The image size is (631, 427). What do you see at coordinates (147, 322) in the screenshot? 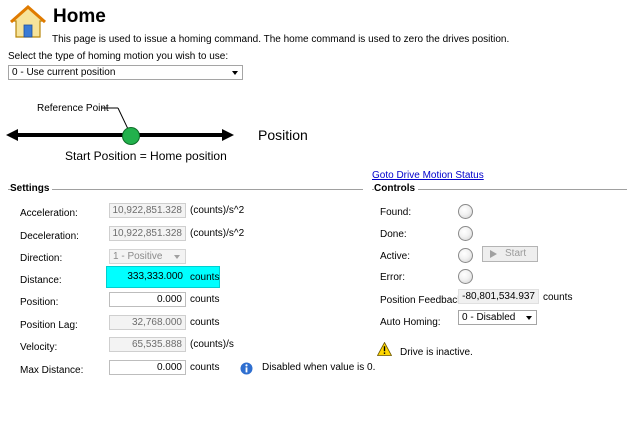
I see `position-lag-field: 32,768.000` at bounding box center [147, 322].